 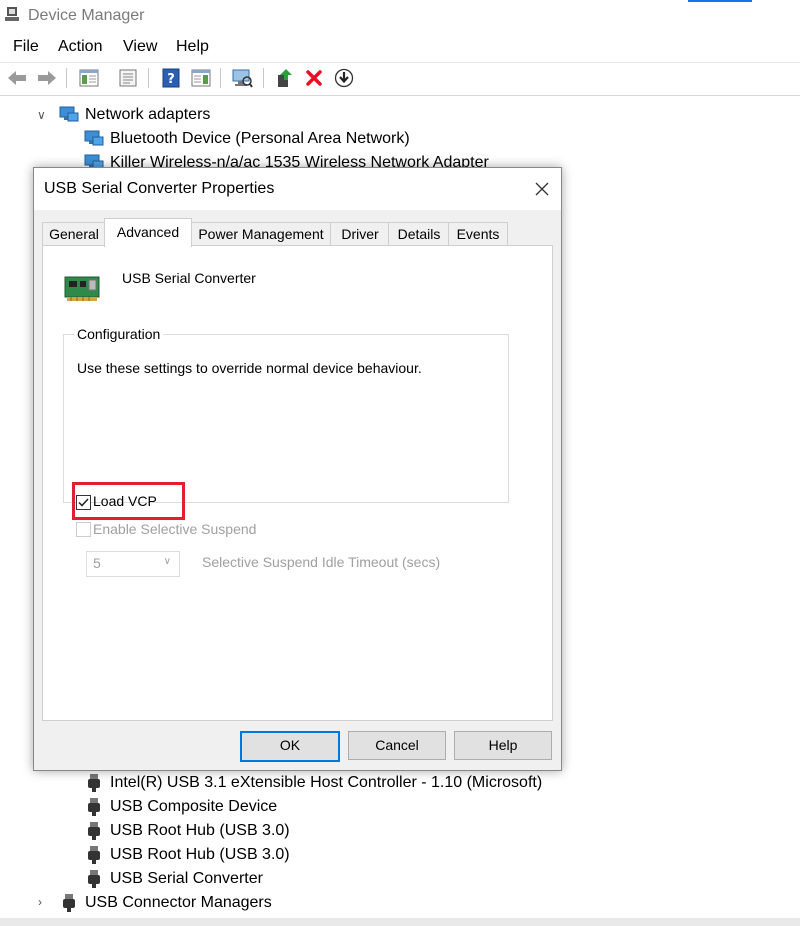 I want to click on tab-general: General, so click(x=74, y=234).